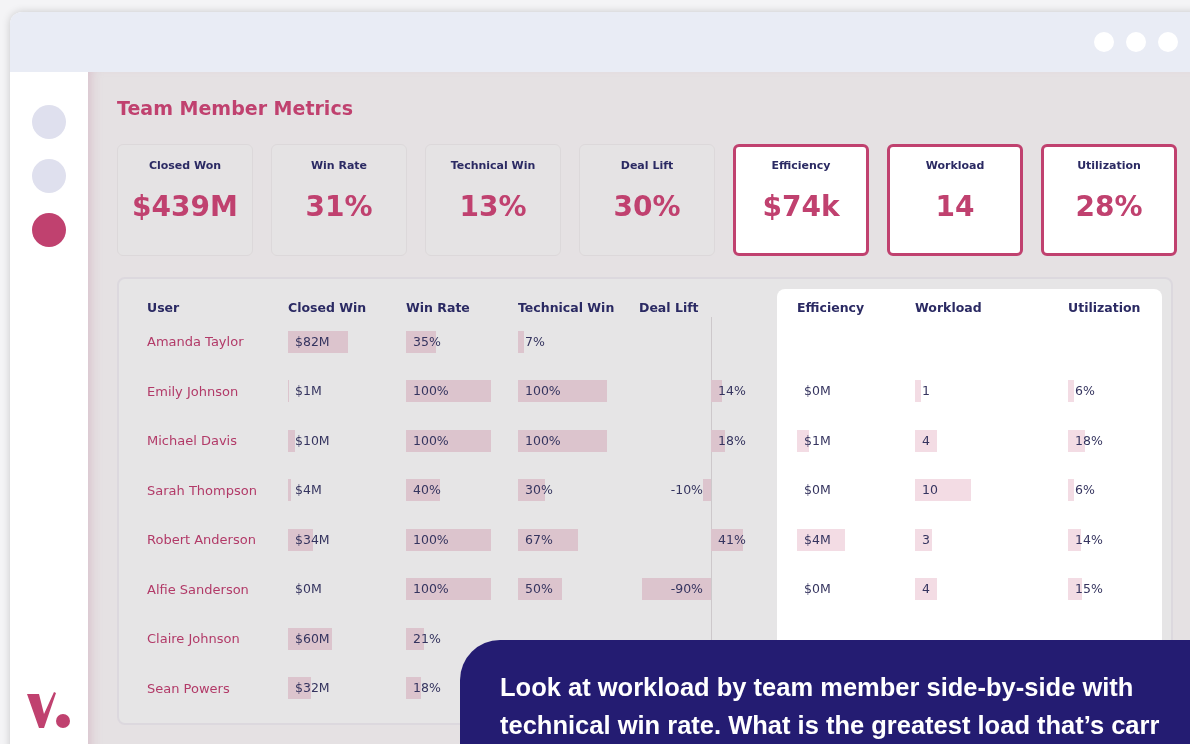  I want to click on user-name: Emily Johnson, so click(193, 391).